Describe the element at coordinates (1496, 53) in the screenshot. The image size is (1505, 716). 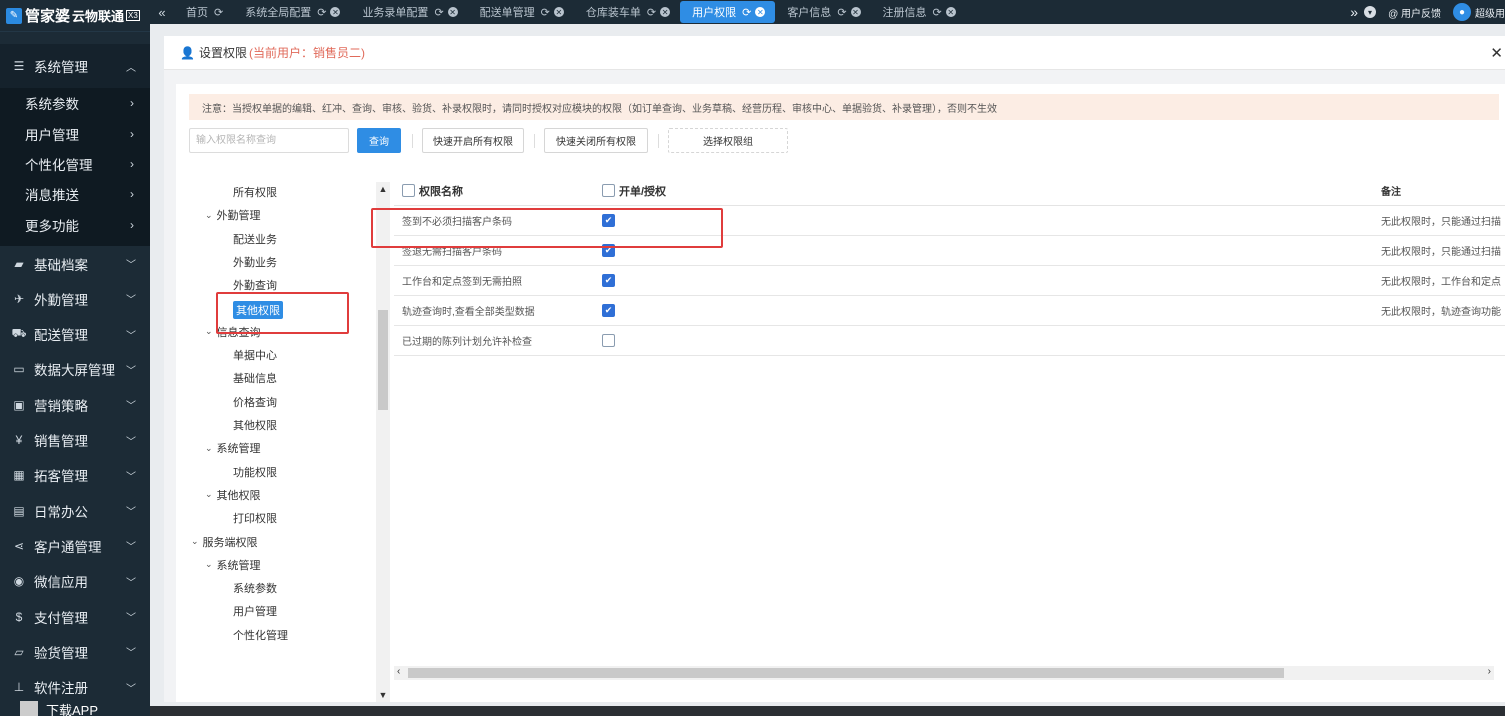
I see `close-icon: ✕` at that location.